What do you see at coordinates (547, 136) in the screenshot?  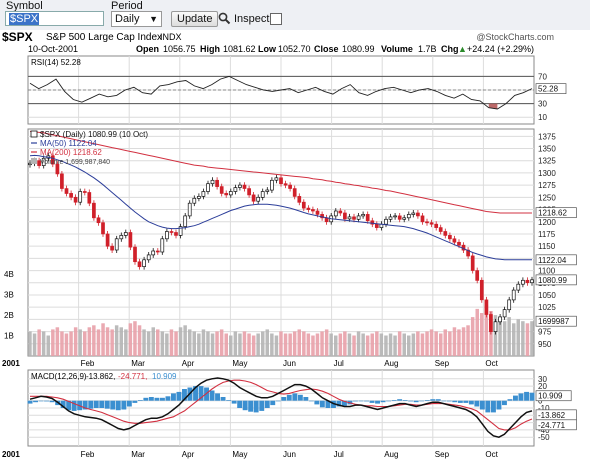 I see `price-tick-label: 1375` at bounding box center [547, 136].